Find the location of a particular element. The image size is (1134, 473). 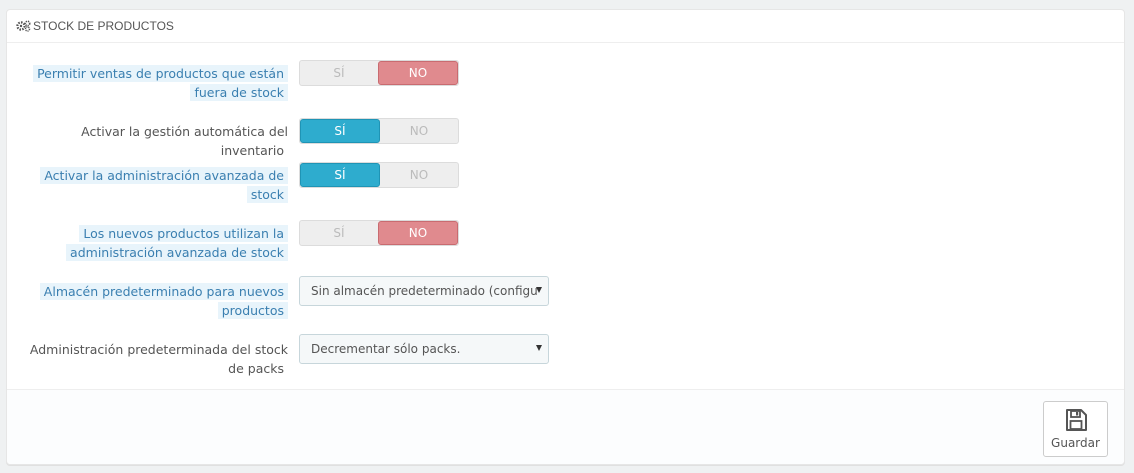

allow-oos-sales-switch: SÍ NO is located at coordinates (379, 73).